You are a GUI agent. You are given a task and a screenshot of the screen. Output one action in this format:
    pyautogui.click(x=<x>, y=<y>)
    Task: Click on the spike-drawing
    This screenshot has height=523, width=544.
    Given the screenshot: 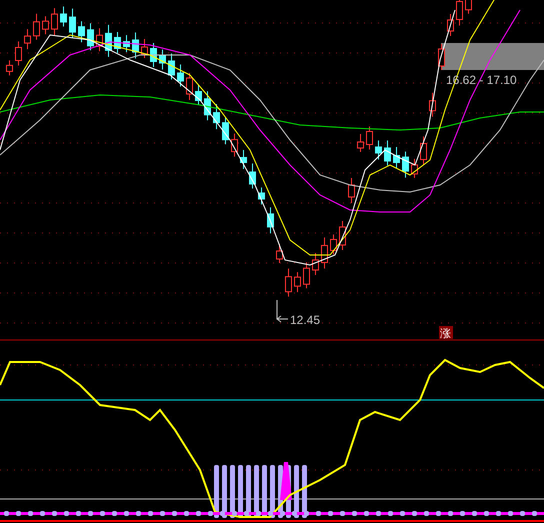 What is the action you would take?
    pyautogui.click(x=286, y=481)
    